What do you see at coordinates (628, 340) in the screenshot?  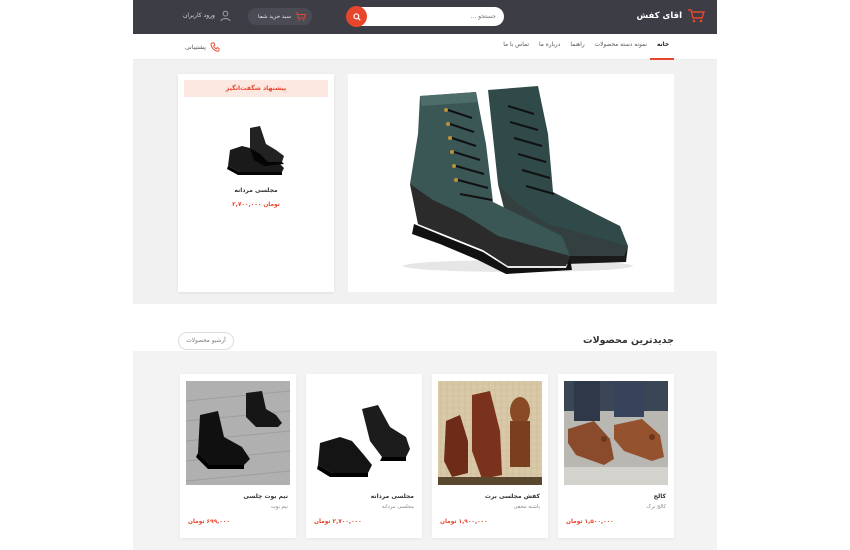 I see `newest-products-title: جدیدترین محصولات` at bounding box center [628, 340].